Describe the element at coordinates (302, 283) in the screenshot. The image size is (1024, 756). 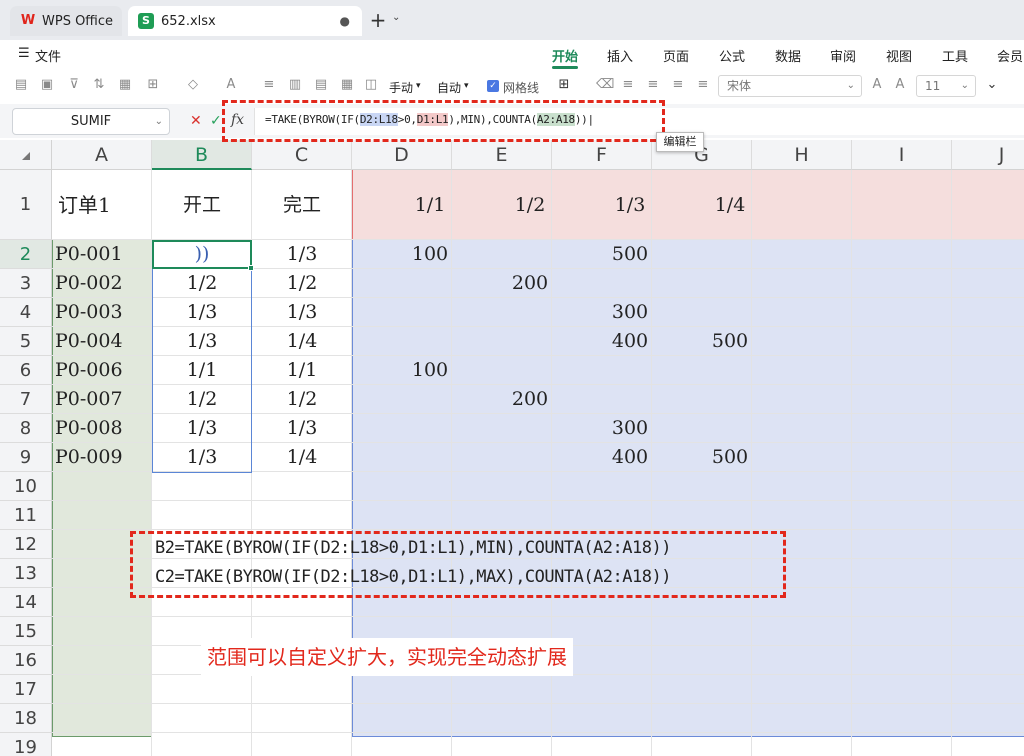
I see `cell-c3: 1/2` at that location.